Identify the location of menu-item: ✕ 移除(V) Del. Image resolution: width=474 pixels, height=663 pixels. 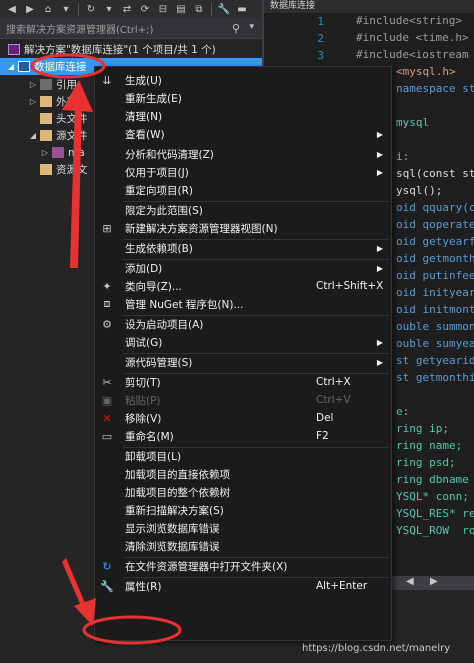
(243, 418).